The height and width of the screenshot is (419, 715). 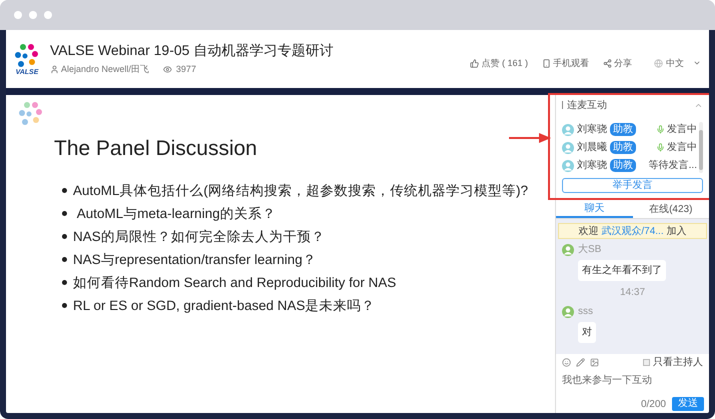 I want to click on emoji-icon, so click(x=566, y=362).